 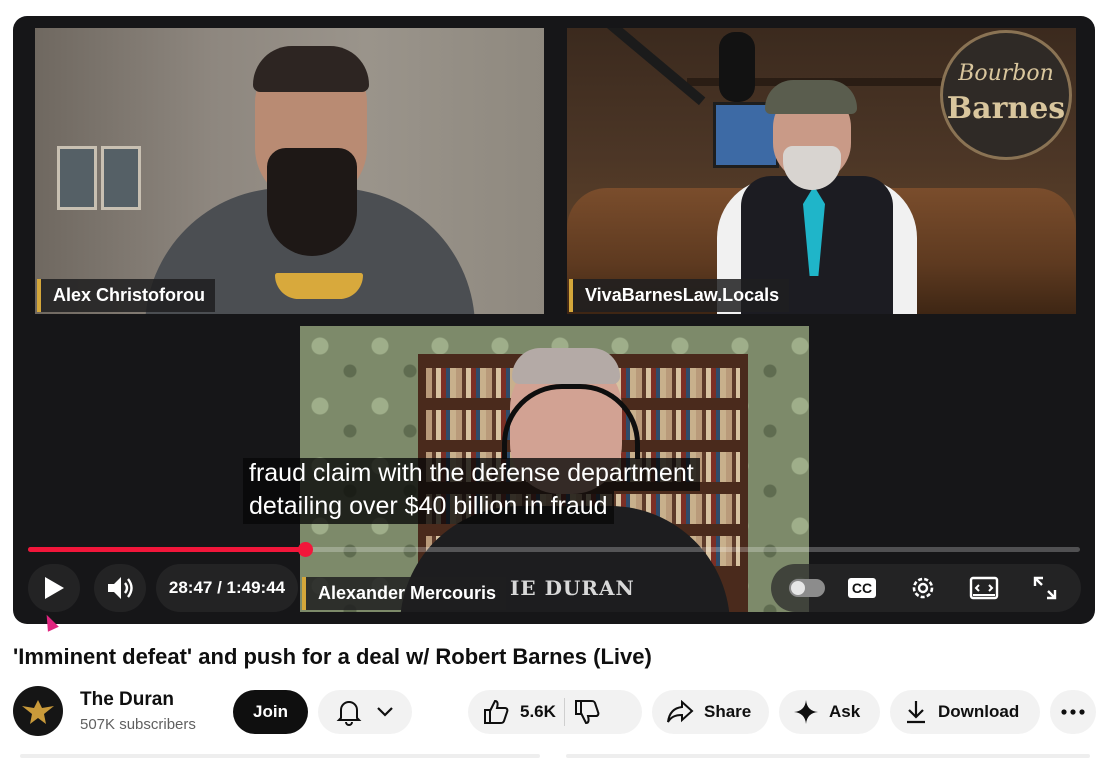 What do you see at coordinates (319, 286) in the screenshot?
I see `shirt-logo` at bounding box center [319, 286].